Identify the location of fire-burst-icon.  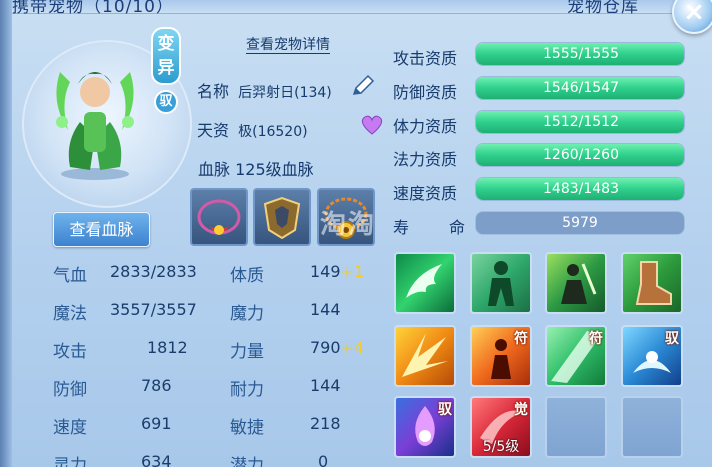
(425, 355).